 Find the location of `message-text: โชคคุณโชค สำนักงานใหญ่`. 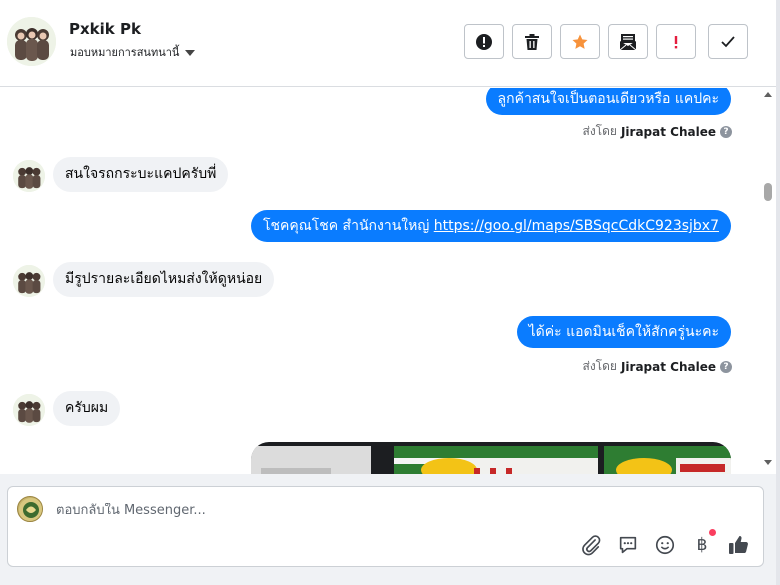

message-text: โชคคุณโชค สำนักงานใหญ่ is located at coordinates (348, 226).